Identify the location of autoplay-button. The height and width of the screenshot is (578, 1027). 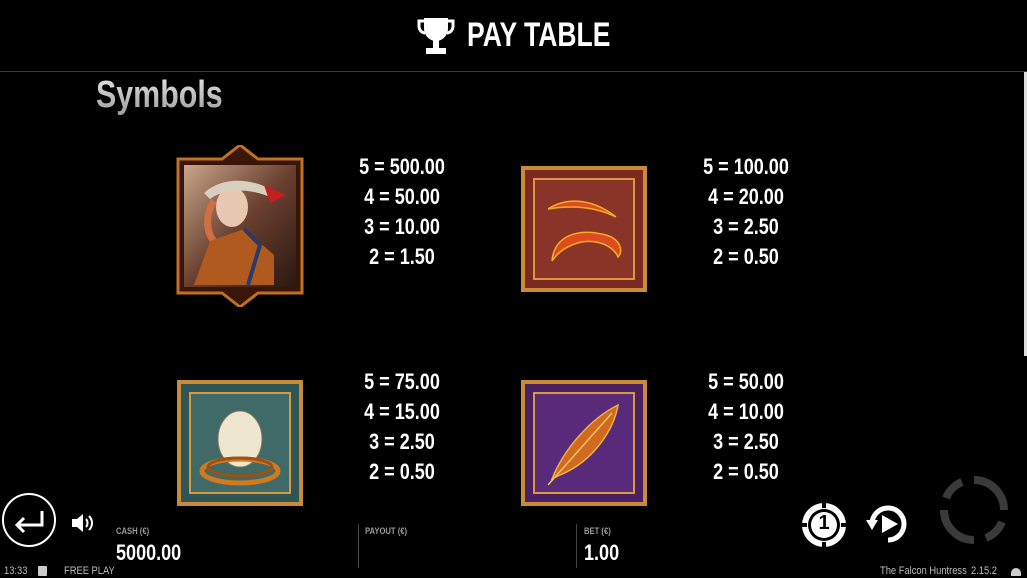
(888, 524).